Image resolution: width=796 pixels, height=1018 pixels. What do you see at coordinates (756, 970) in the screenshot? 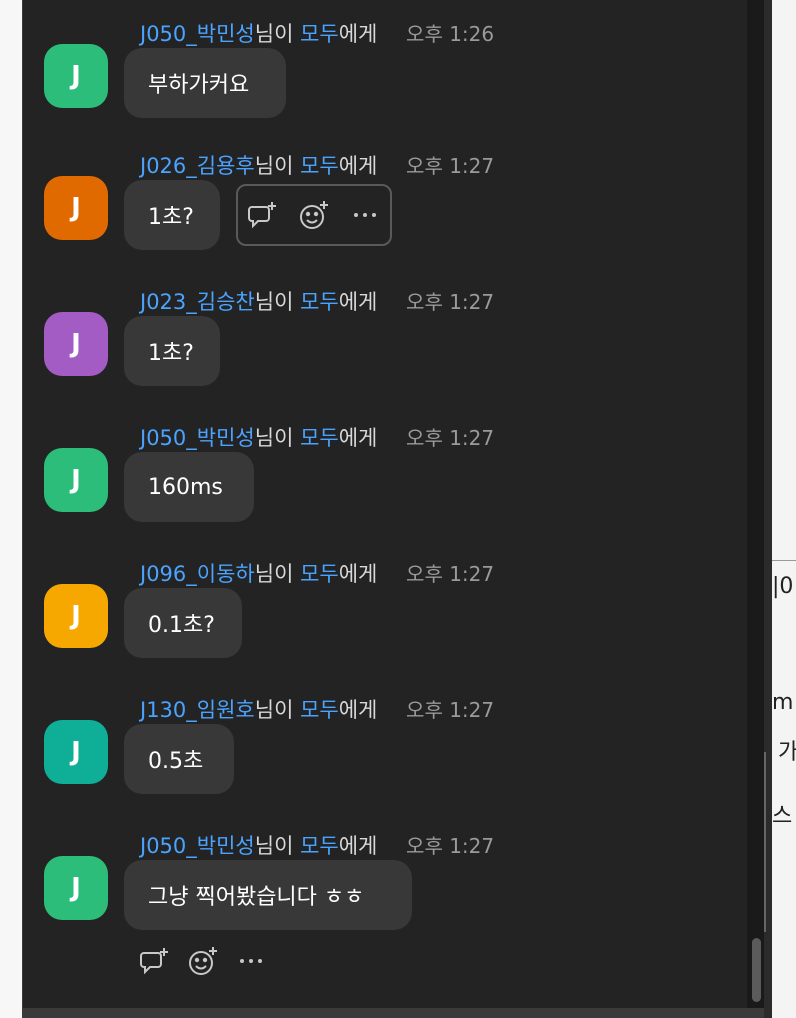
I see `chat-scrollbar-thumb` at bounding box center [756, 970].